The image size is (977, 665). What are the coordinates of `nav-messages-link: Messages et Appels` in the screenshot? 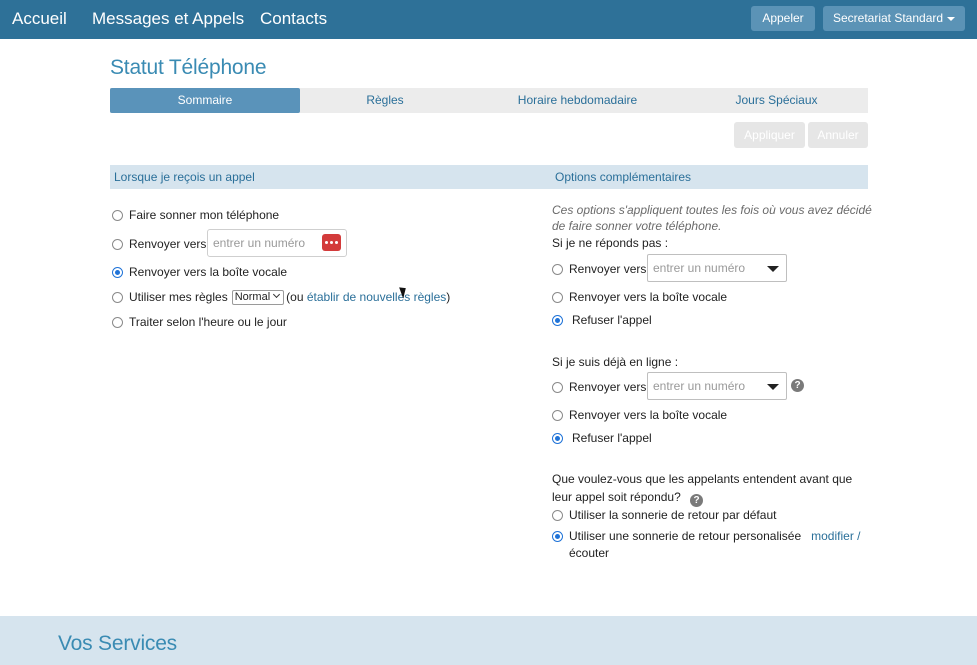 It's located at (168, 19).